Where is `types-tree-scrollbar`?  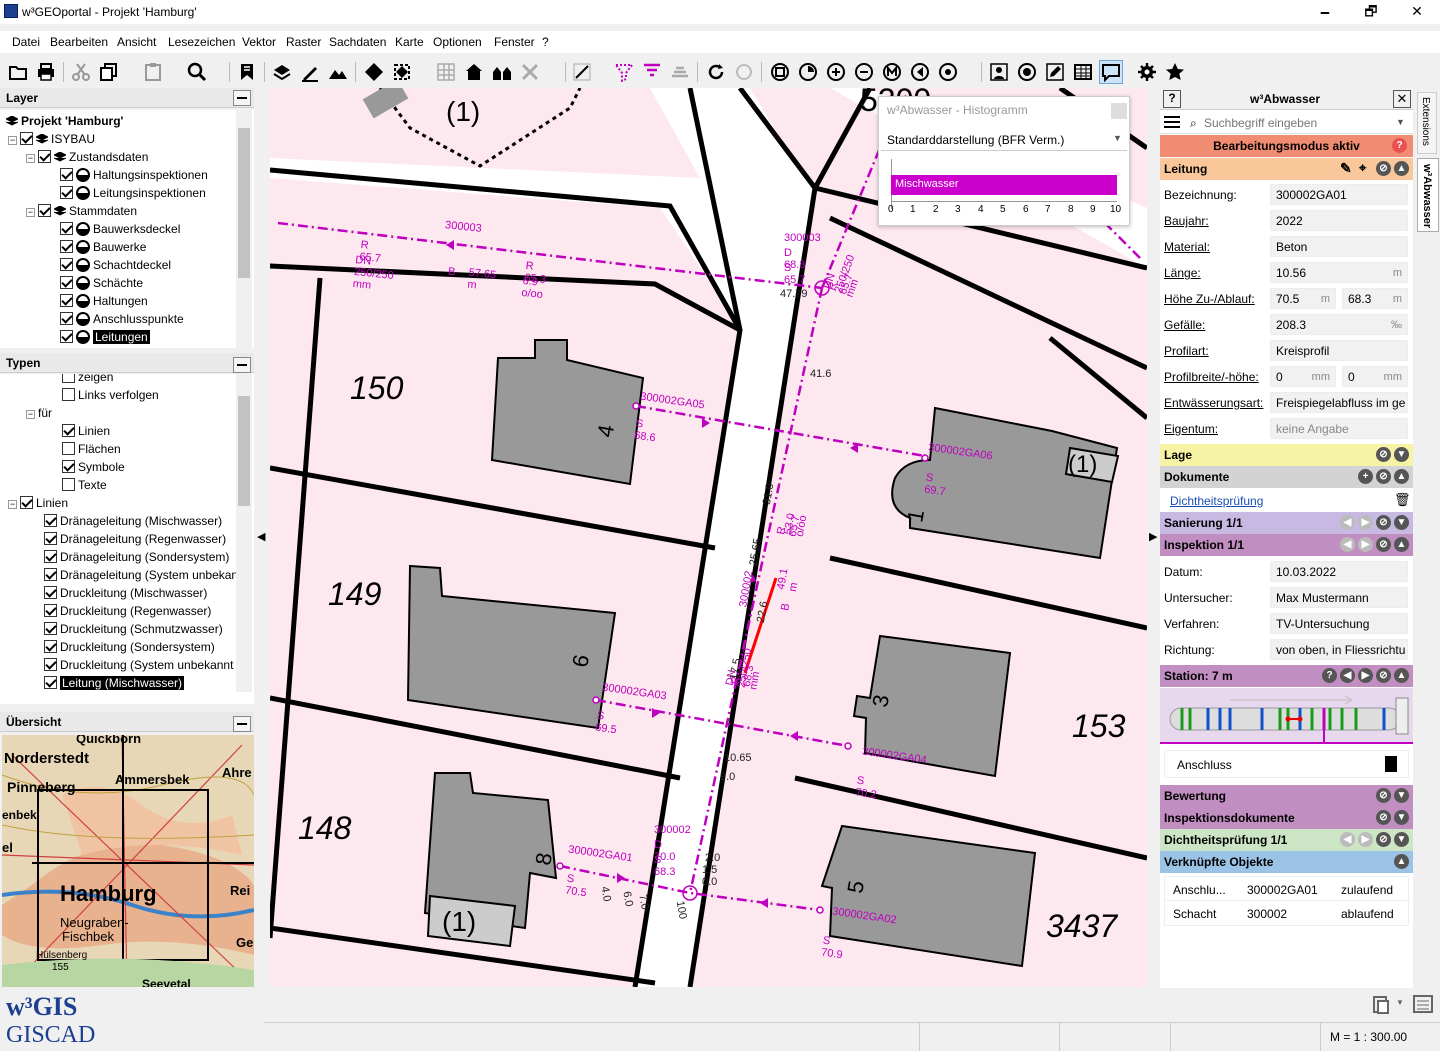 types-tree-scrollbar is located at coordinates (244, 533).